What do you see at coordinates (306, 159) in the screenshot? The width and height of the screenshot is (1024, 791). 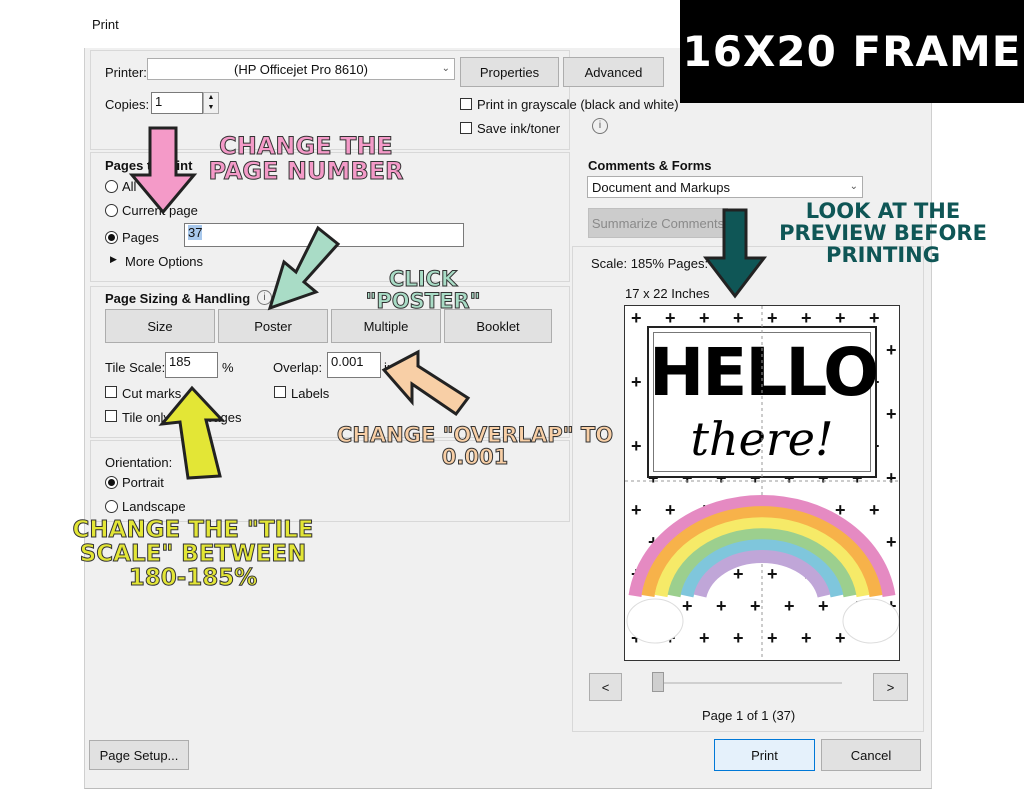 I see `change-page-annotation: CHANGE THE PAGE NUMBER` at bounding box center [306, 159].